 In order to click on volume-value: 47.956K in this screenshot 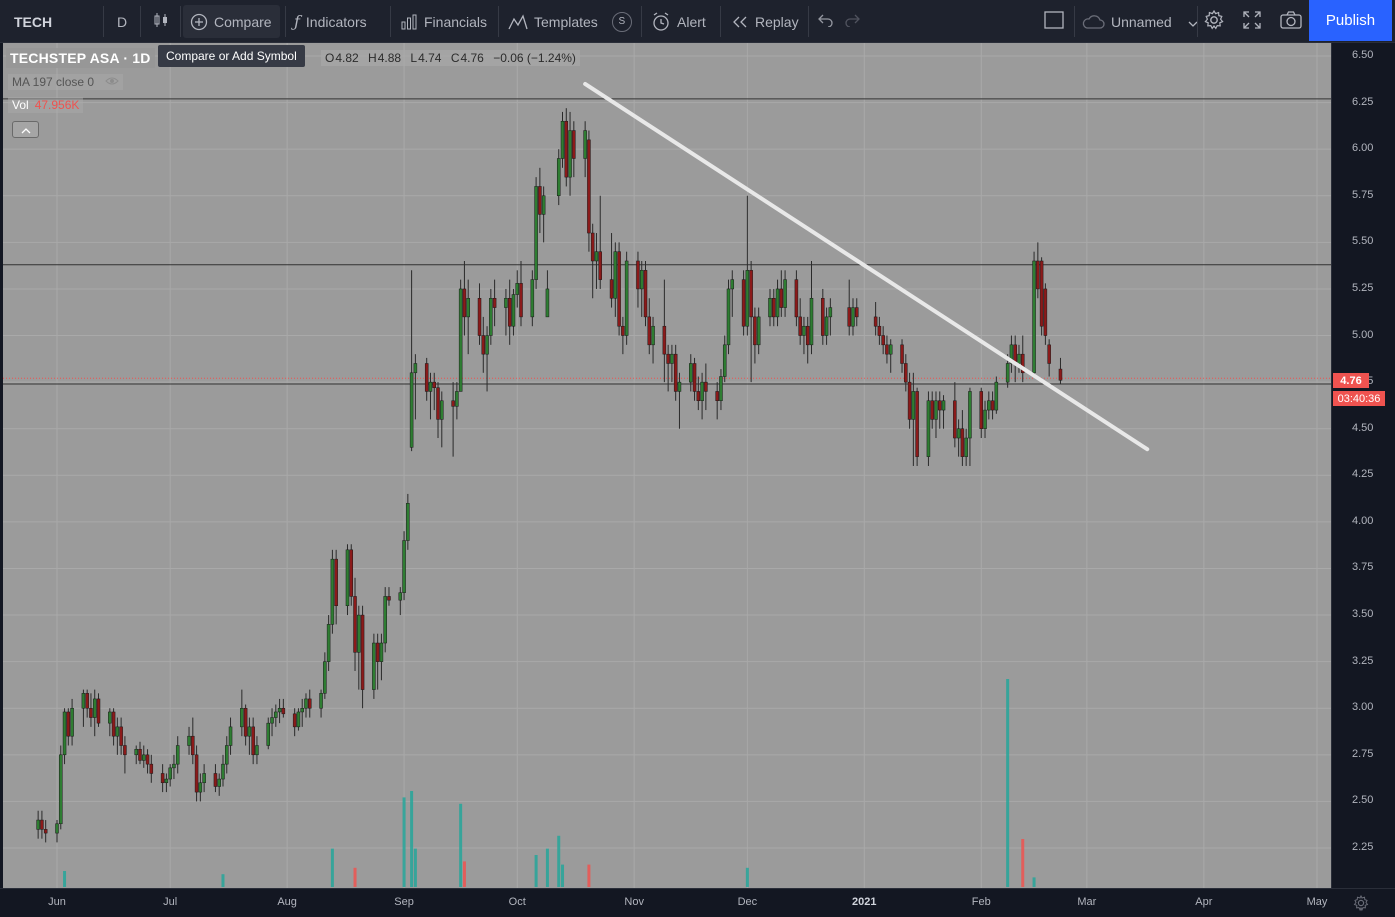, I will do `click(57, 105)`.